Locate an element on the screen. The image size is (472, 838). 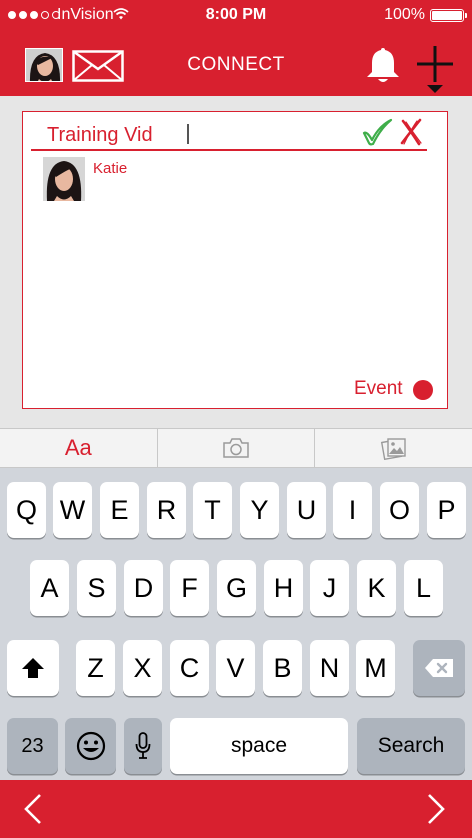
key-z: Z is located at coordinates (95, 668).